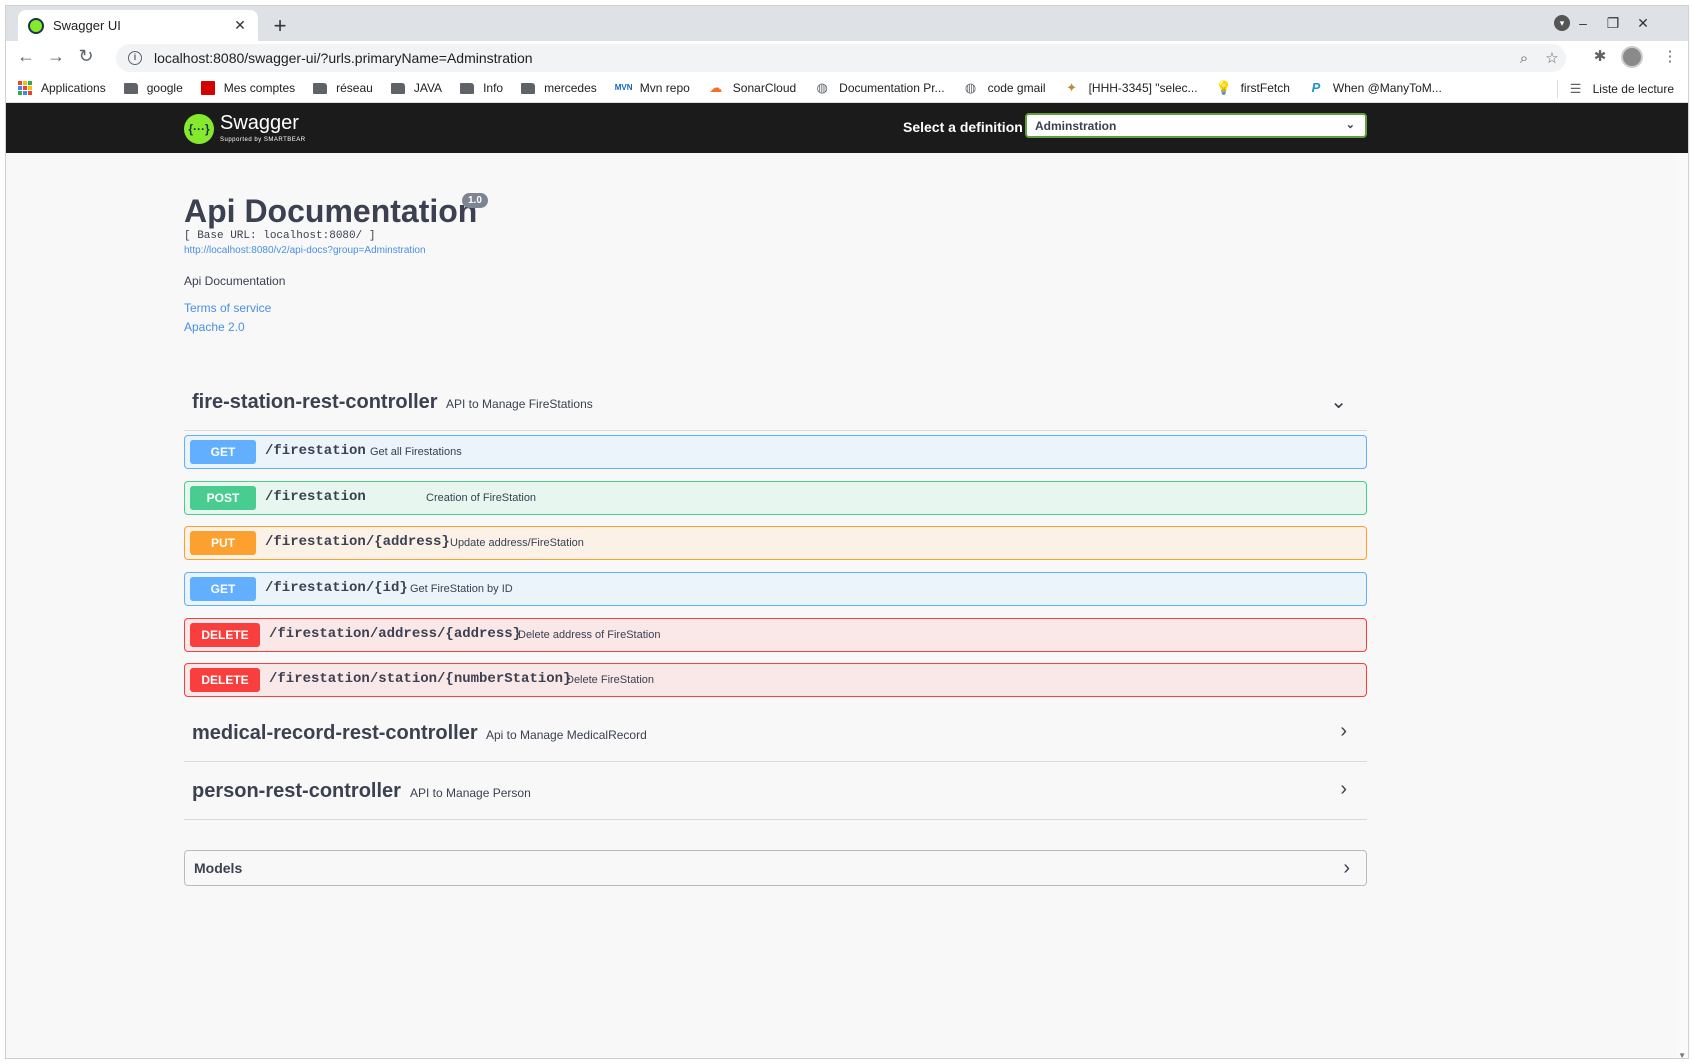 This screenshot has height=1064, width=1694. Describe the element at coordinates (343, 88) in the screenshot. I see `bookmark-reseau: réseau` at that location.